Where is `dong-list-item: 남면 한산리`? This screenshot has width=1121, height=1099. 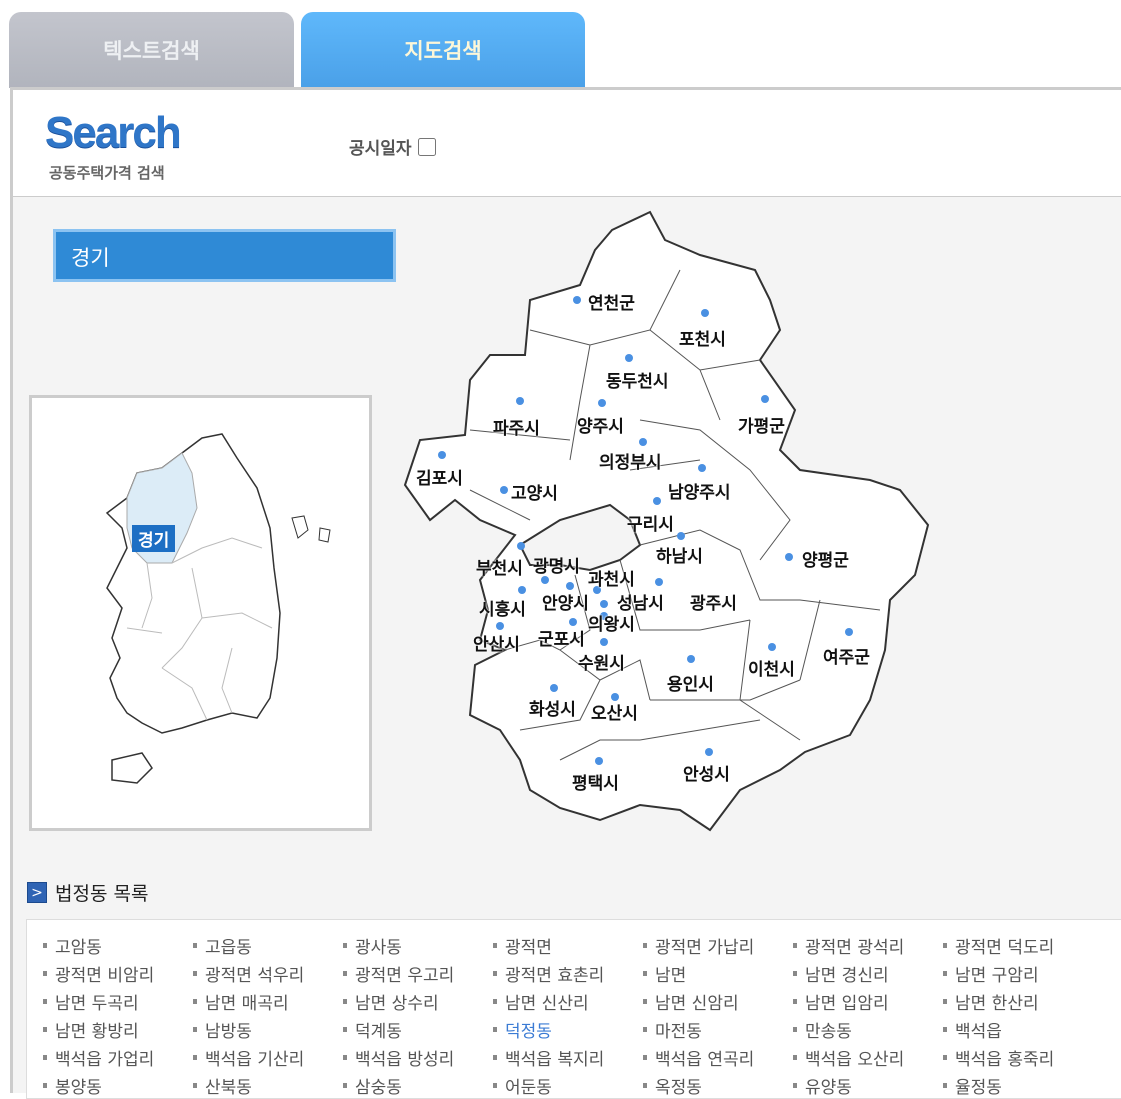 dong-list-item: 남면 한산리 is located at coordinates (1018, 1002).